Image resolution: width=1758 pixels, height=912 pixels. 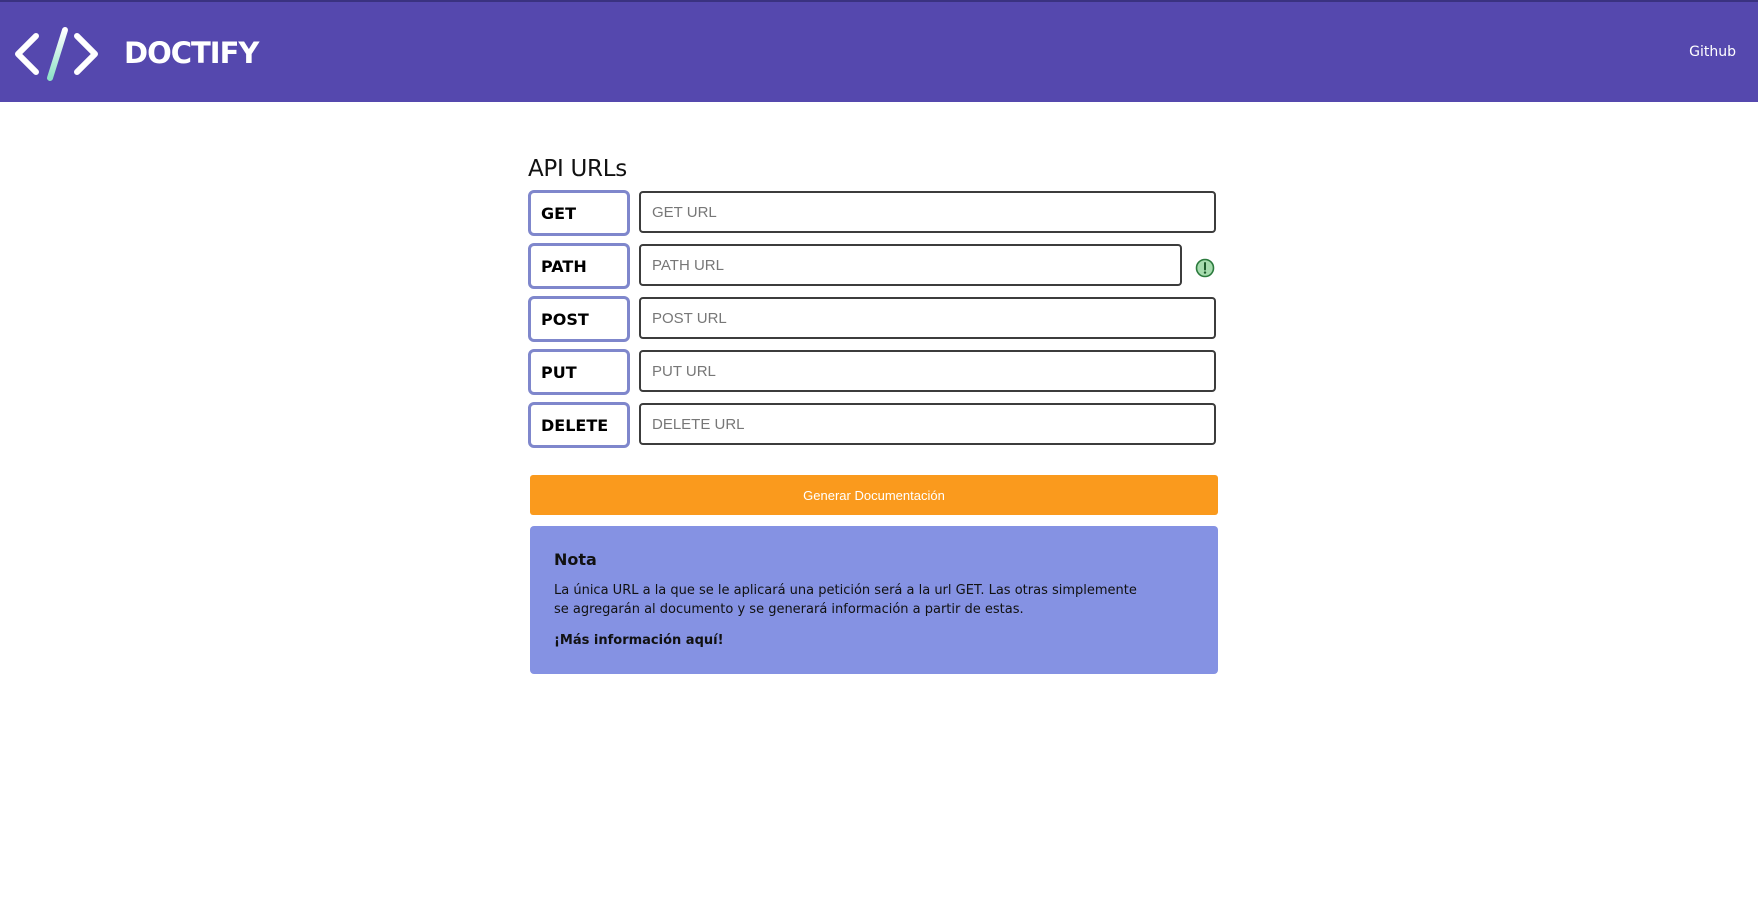 I want to click on method-button-get: GET, so click(x=579, y=213).